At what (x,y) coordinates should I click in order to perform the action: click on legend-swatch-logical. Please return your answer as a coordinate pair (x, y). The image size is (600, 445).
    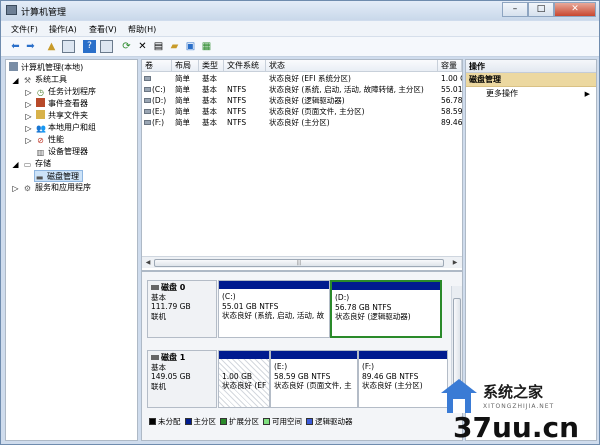
    Looking at the image, I should click on (309, 421).